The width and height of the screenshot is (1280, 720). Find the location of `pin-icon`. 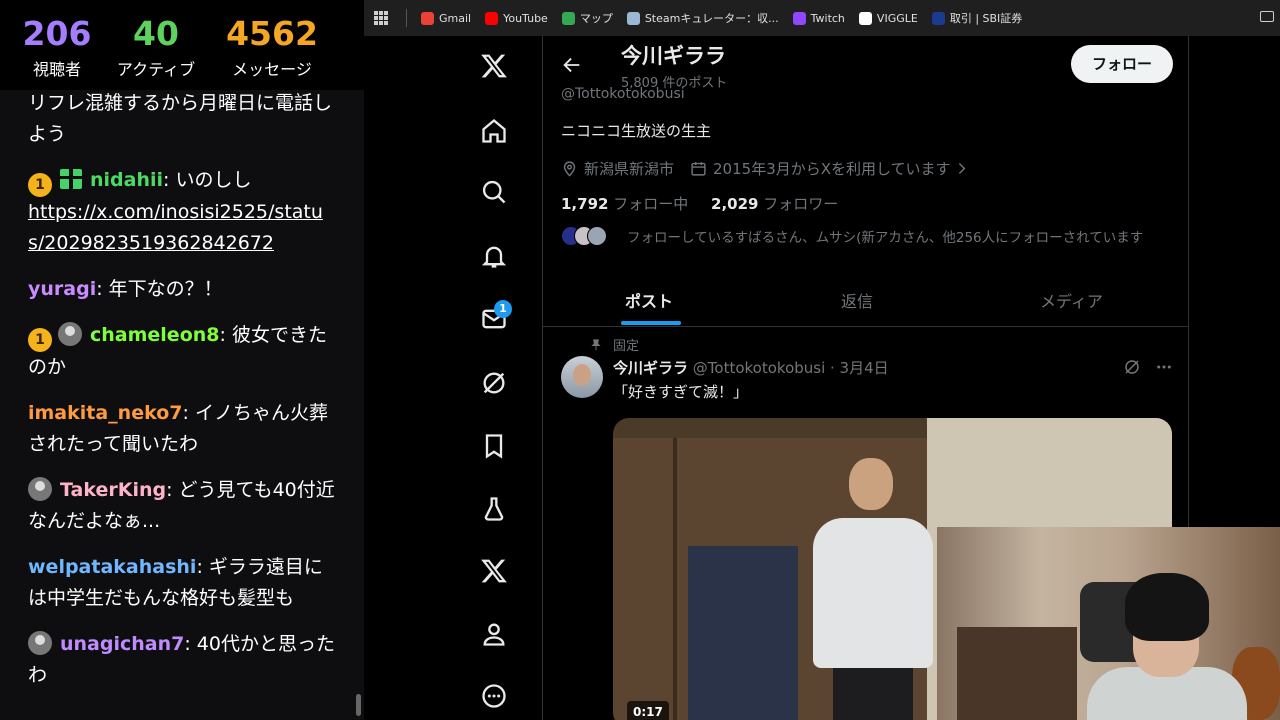

pin-icon is located at coordinates (596, 344).